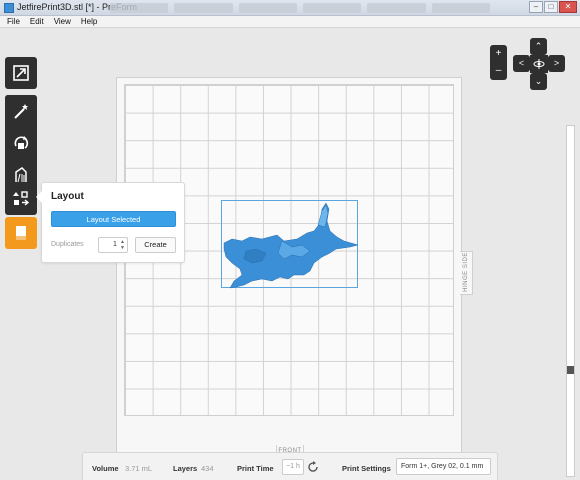 The image size is (580, 480). I want to click on tool-rotate, so click(21, 143).